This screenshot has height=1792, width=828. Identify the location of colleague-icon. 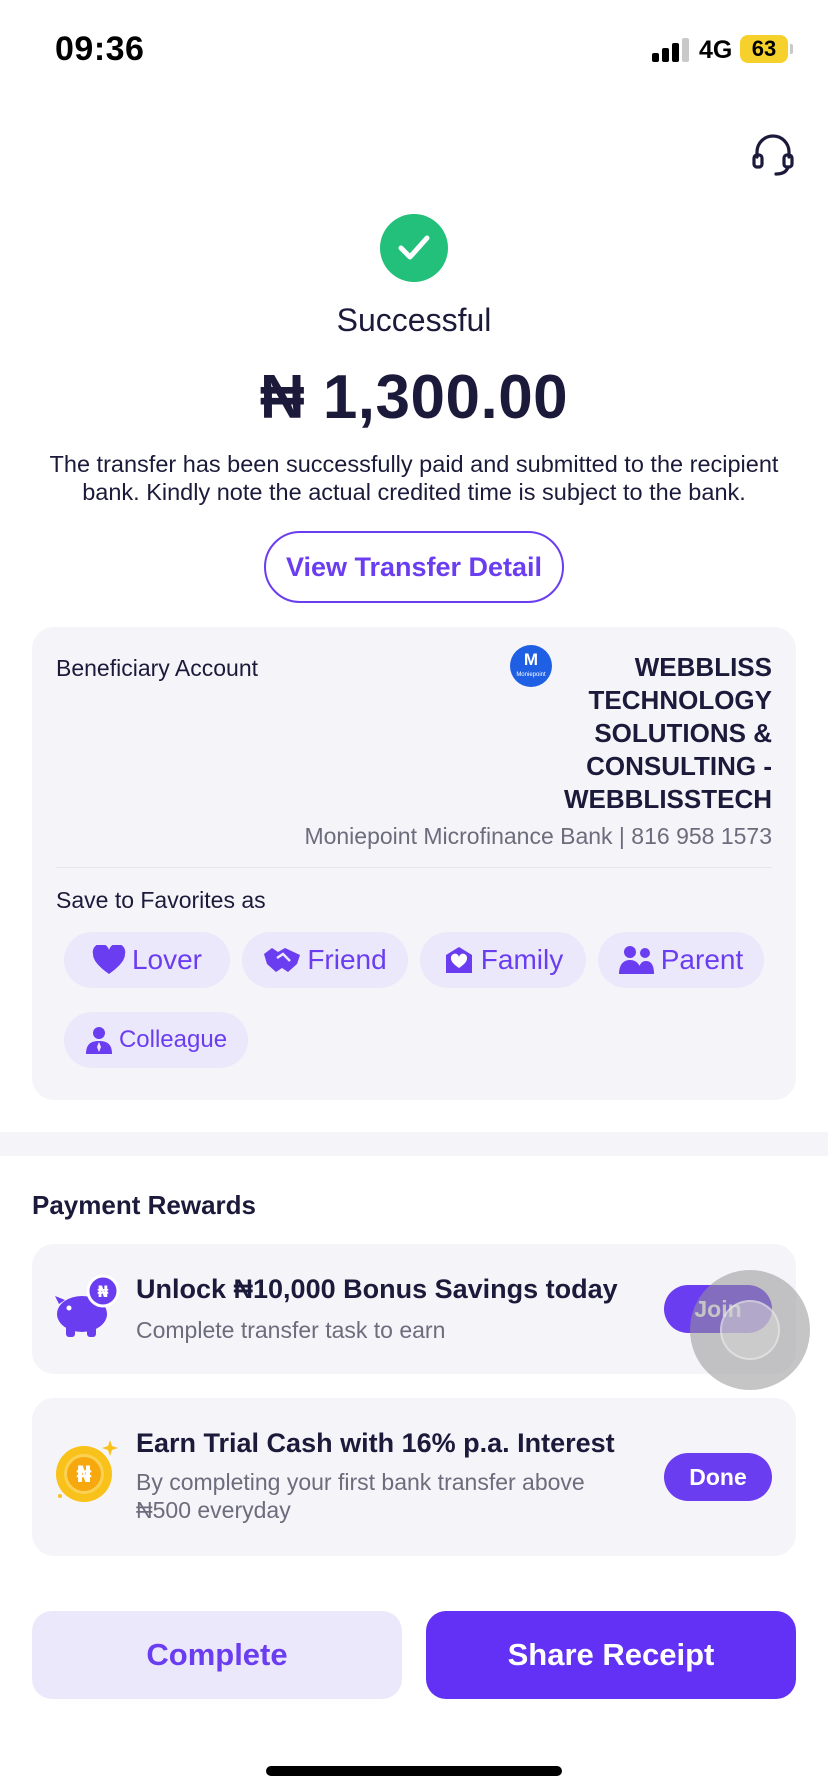
(98, 1040).